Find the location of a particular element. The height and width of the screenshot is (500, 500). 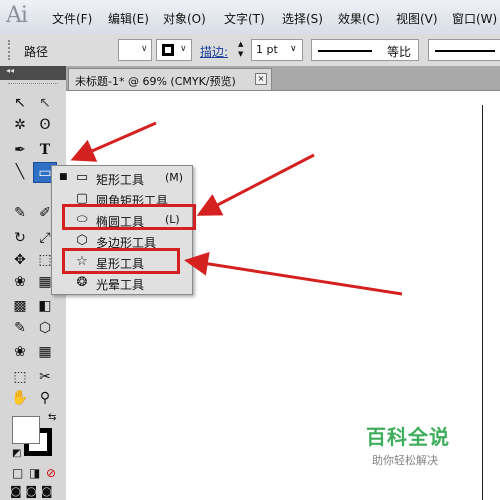

arrow-to-star-tool is located at coordinates (293, 273).